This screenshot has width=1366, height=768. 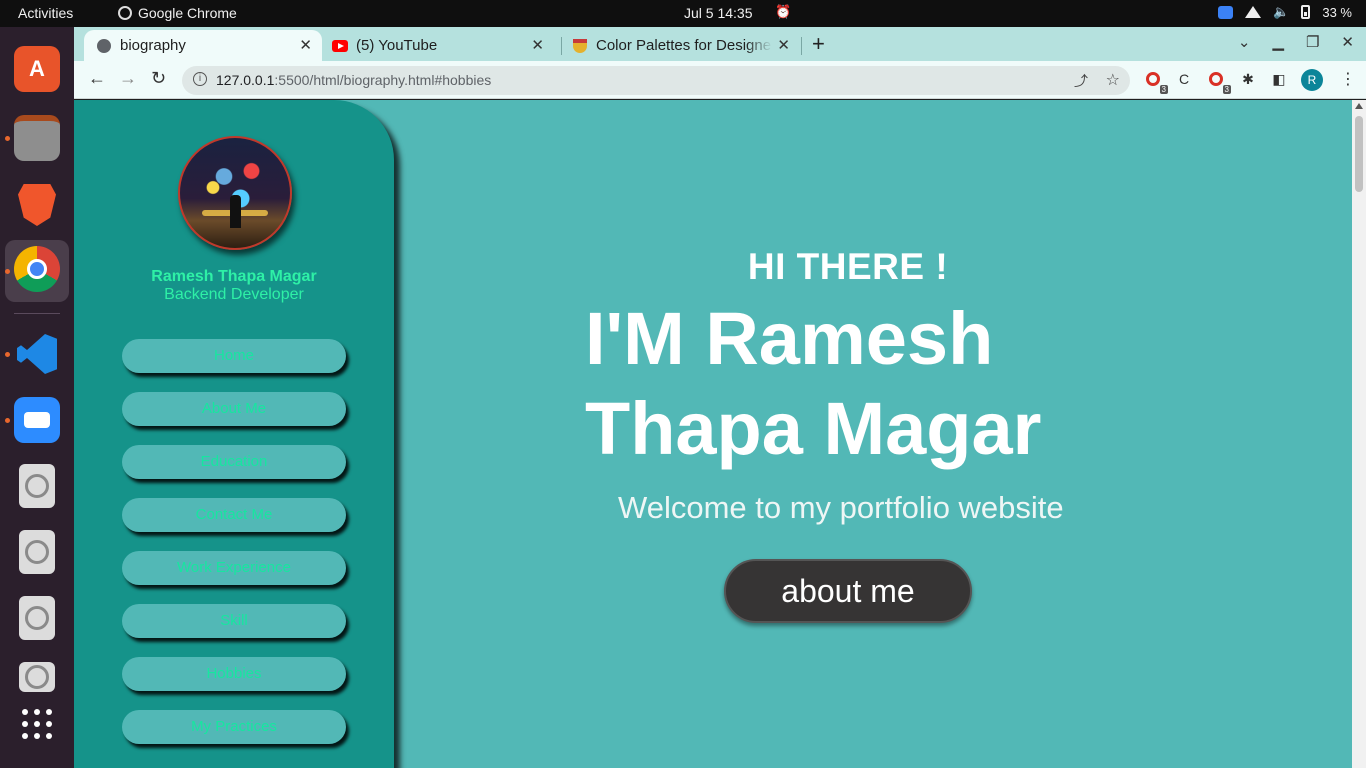 I want to click on youtube-icon, so click(x=340, y=46).